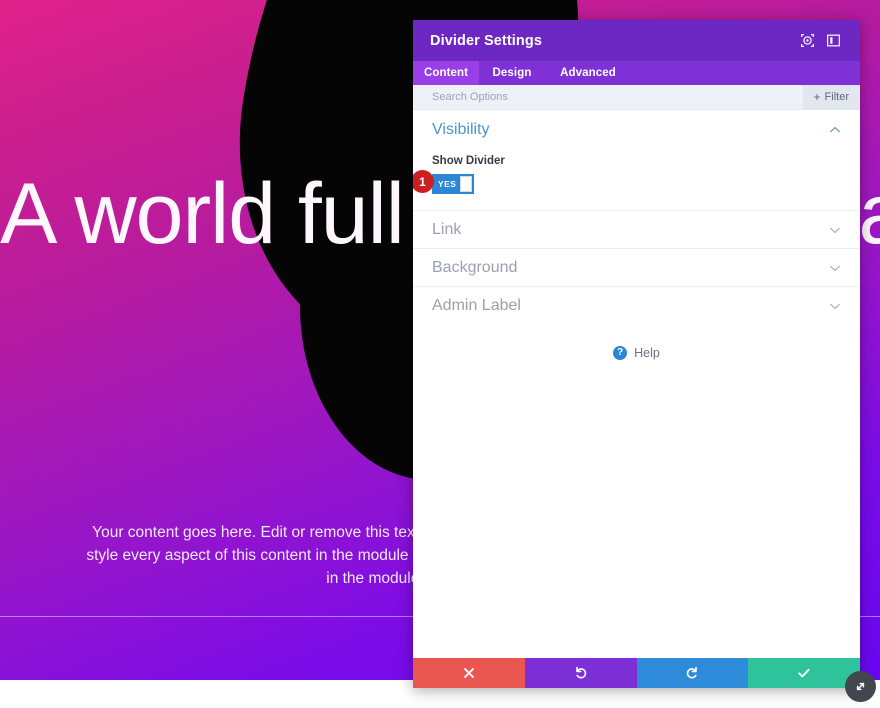 The image size is (880, 708). I want to click on close-icon, so click(468, 673).